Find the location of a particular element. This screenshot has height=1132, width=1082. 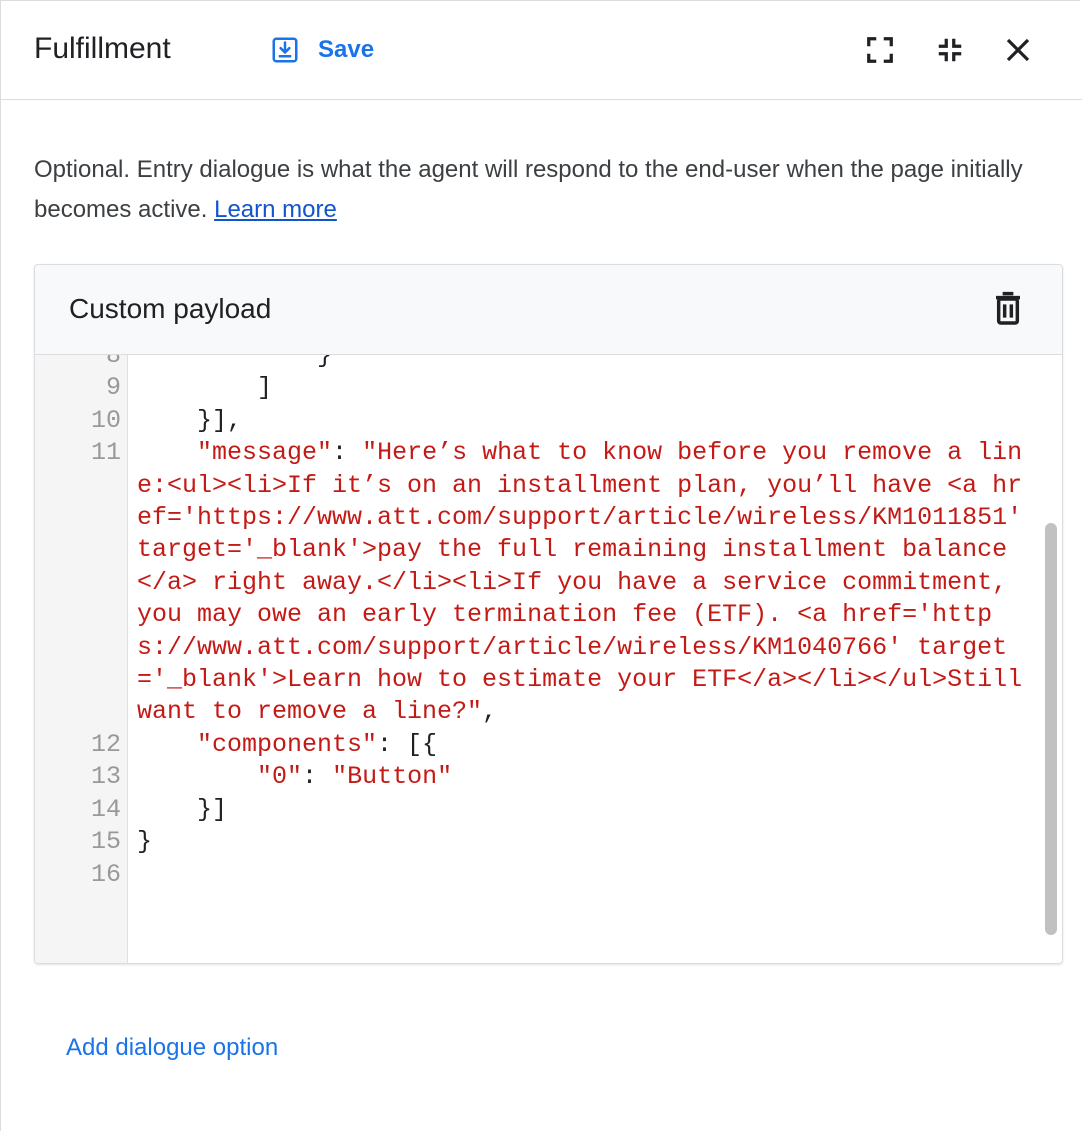

code-line: 9 ] is located at coordinates (535, 388).